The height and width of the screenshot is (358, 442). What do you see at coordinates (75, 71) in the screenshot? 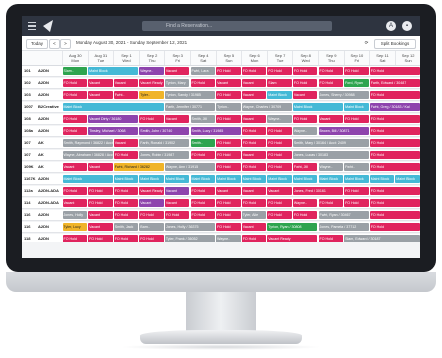
I see `booking-block: Slam..` at bounding box center [75, 71].